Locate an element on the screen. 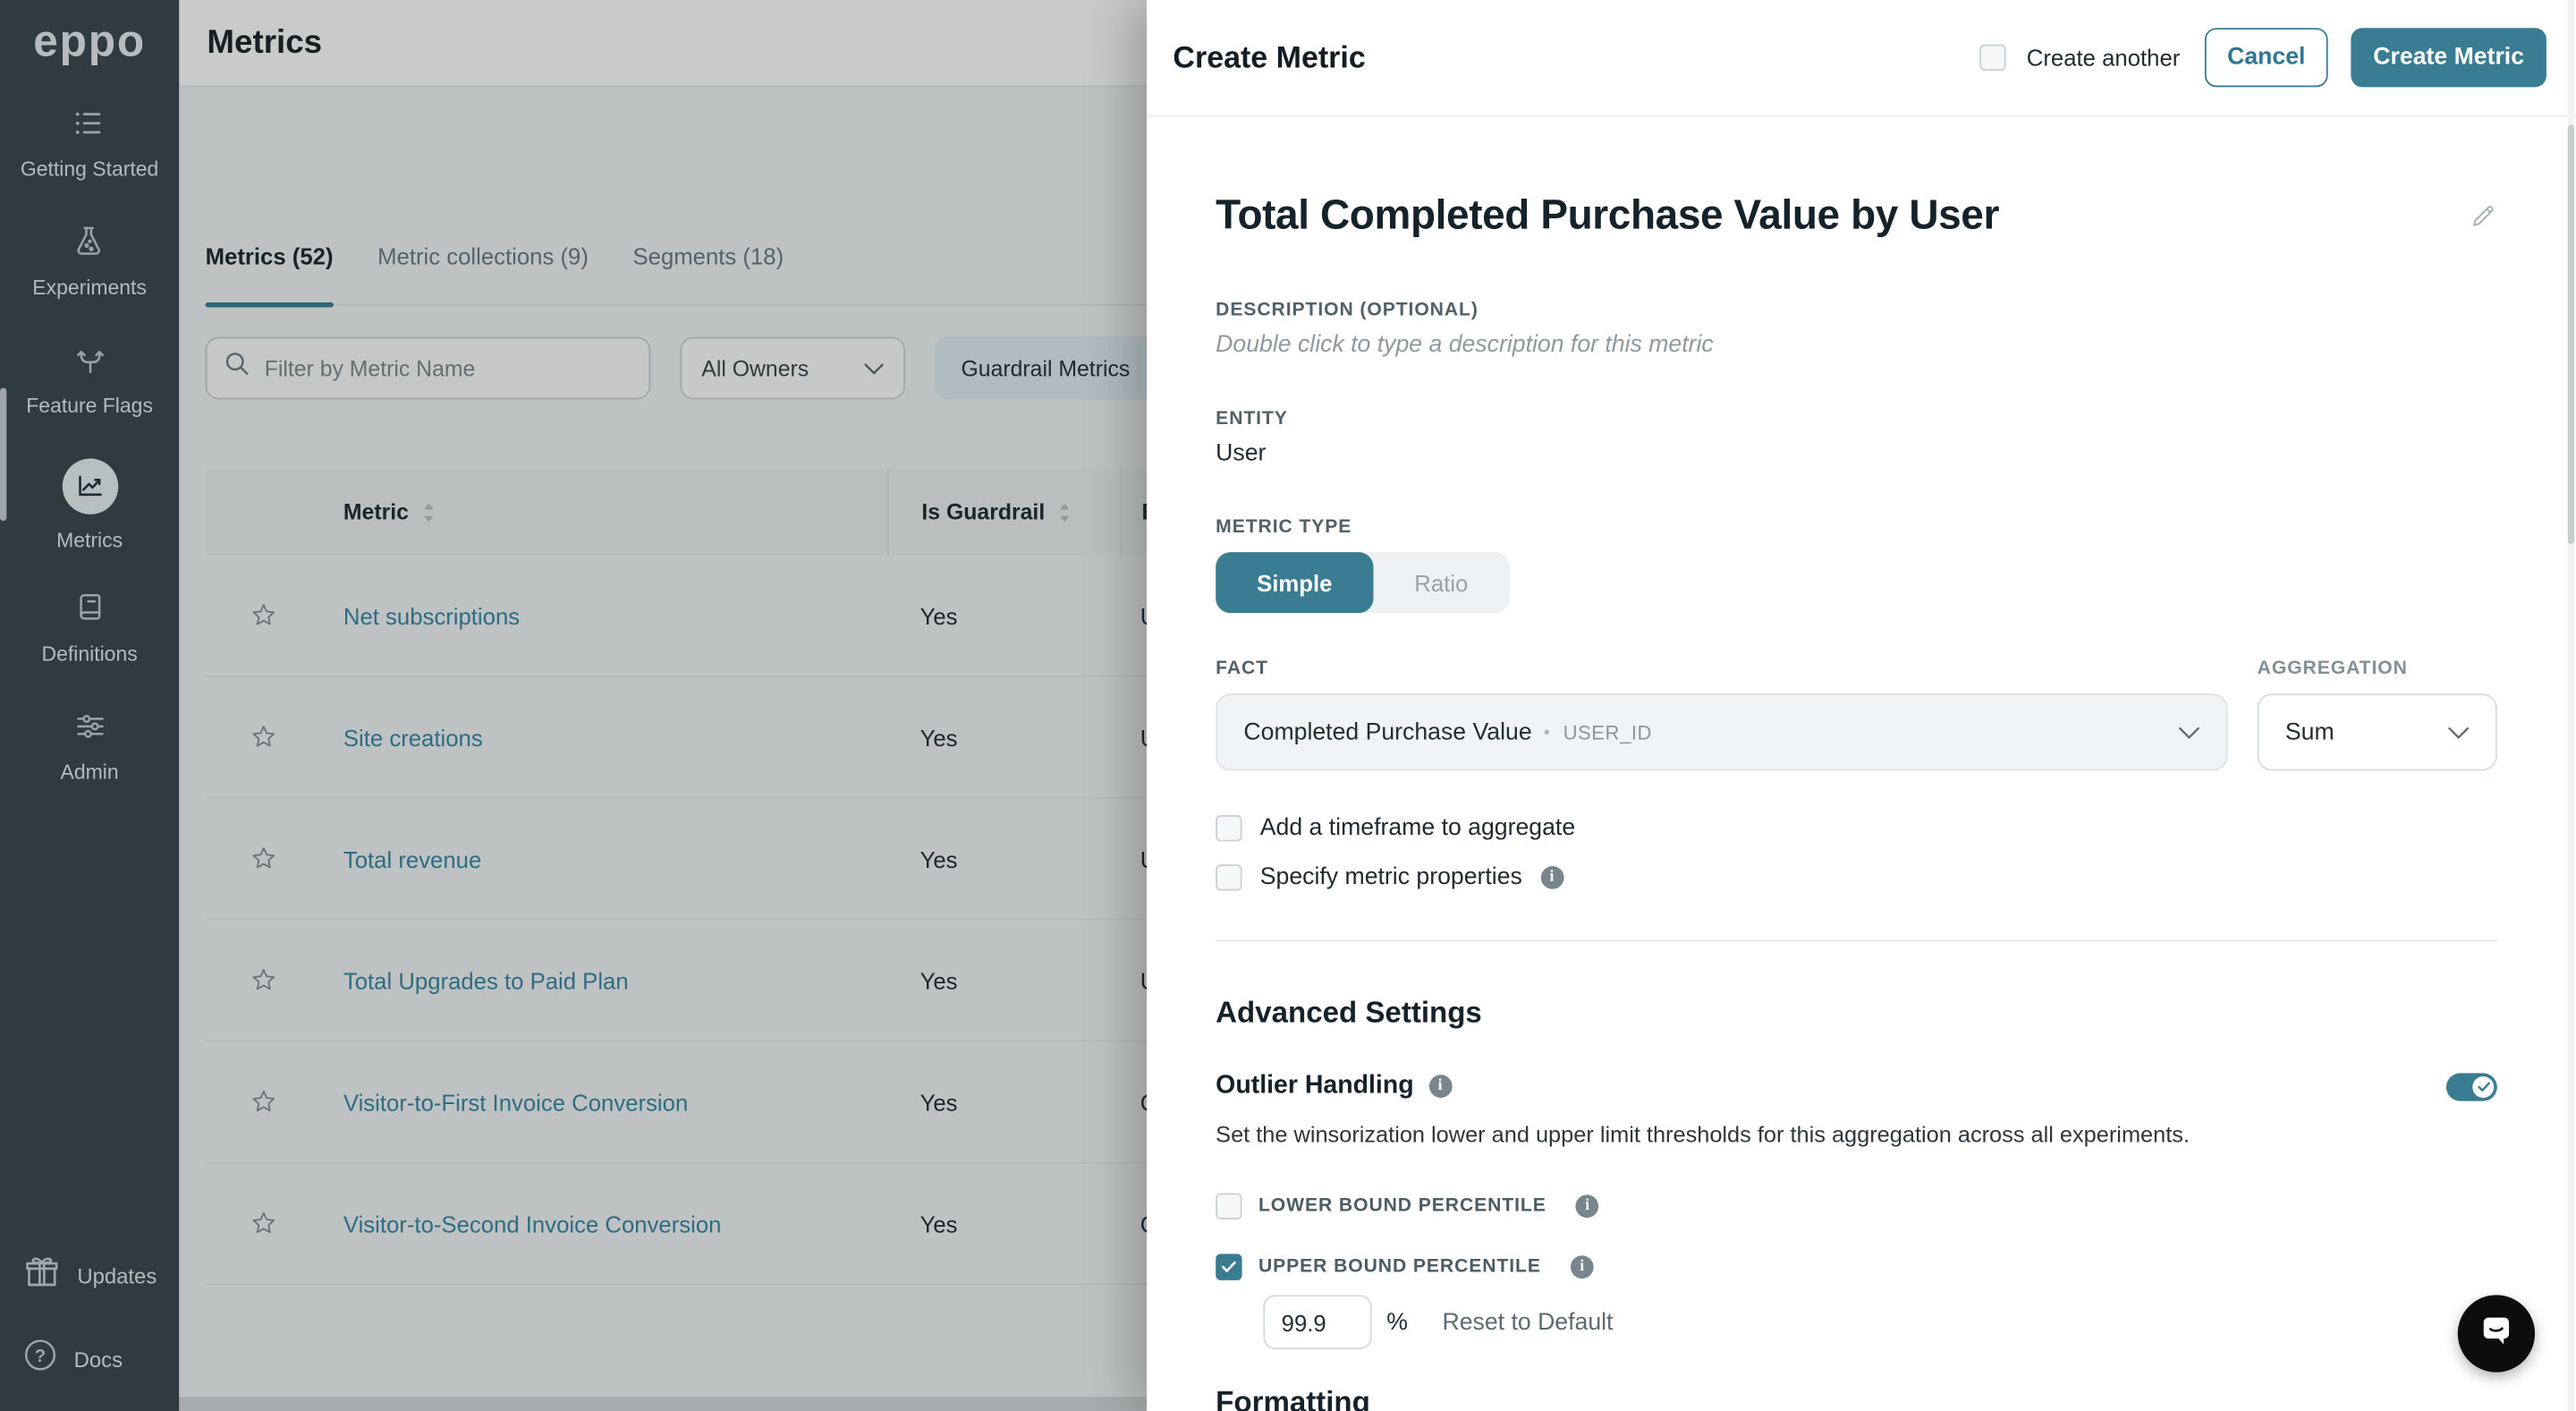 This screenshot has height=1411, width=2576. edit-pencil-icon is located at coordinates (2483, 216).